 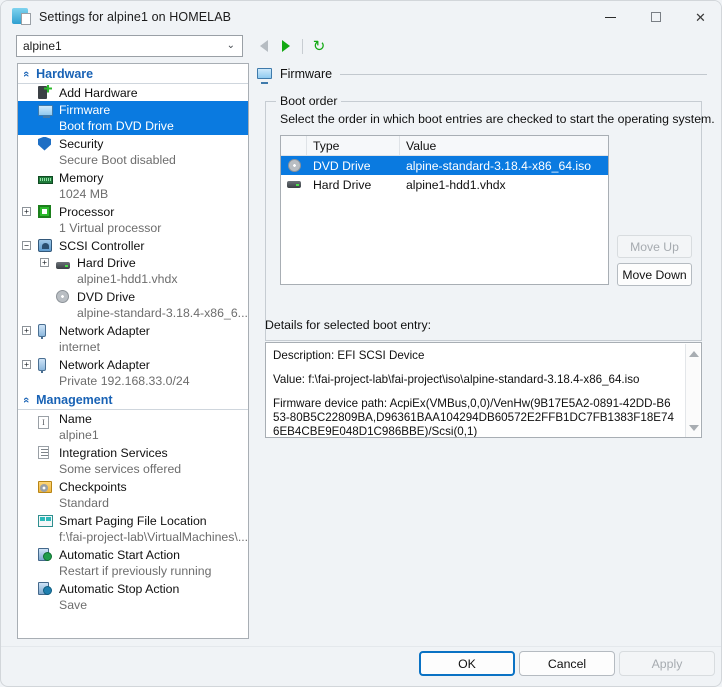 I want to click on close-button: ✕, so click(x=699, y=17).